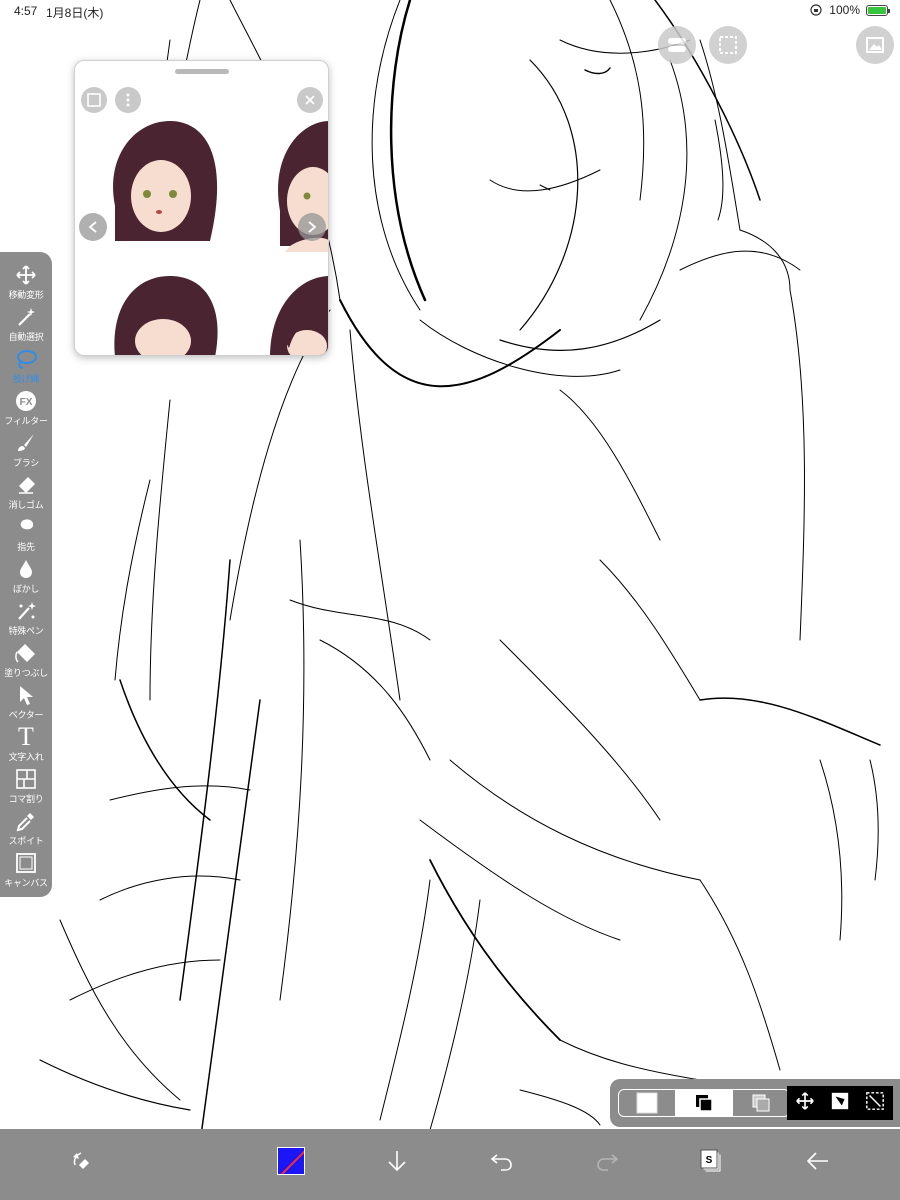 The width and height of the screenshot is (900, 1200). Describe the element at coordinates (26, 11) in the screenshot. I see `status-time: 4:57` at that location.